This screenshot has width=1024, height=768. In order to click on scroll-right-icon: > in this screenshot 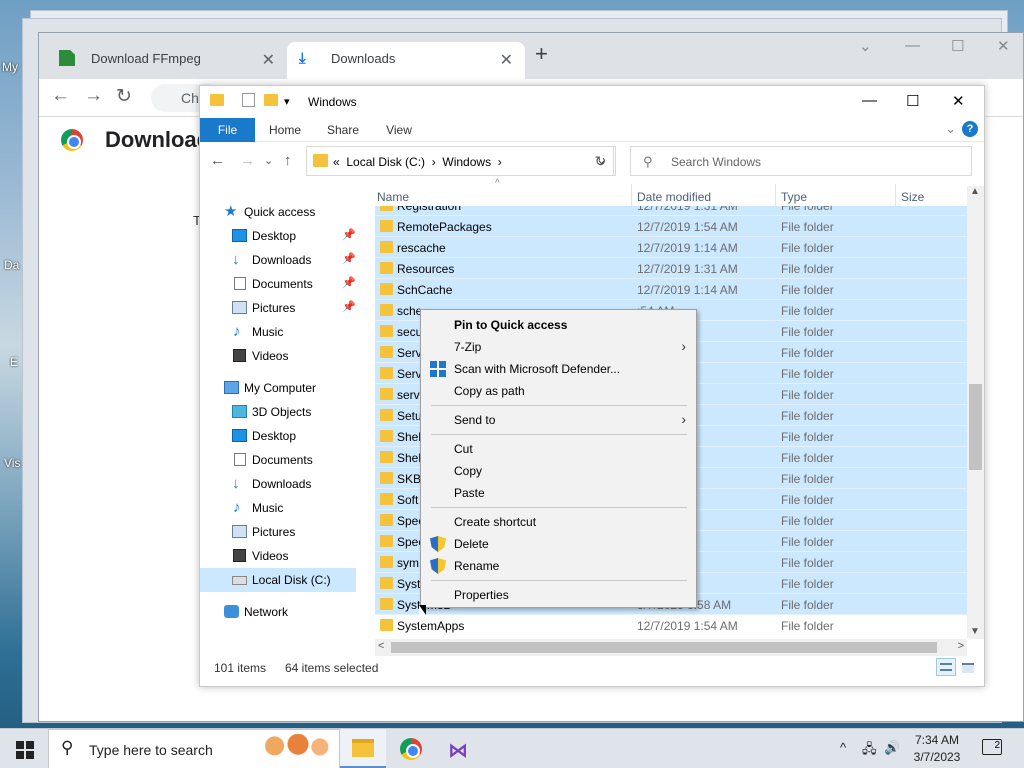, I will do `click(961, 646)`.